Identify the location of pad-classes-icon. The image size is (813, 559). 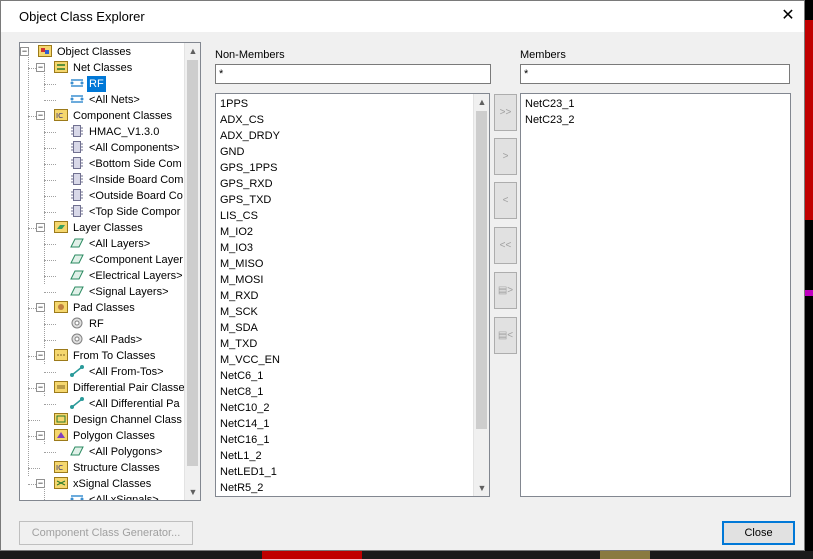
(61, 307).